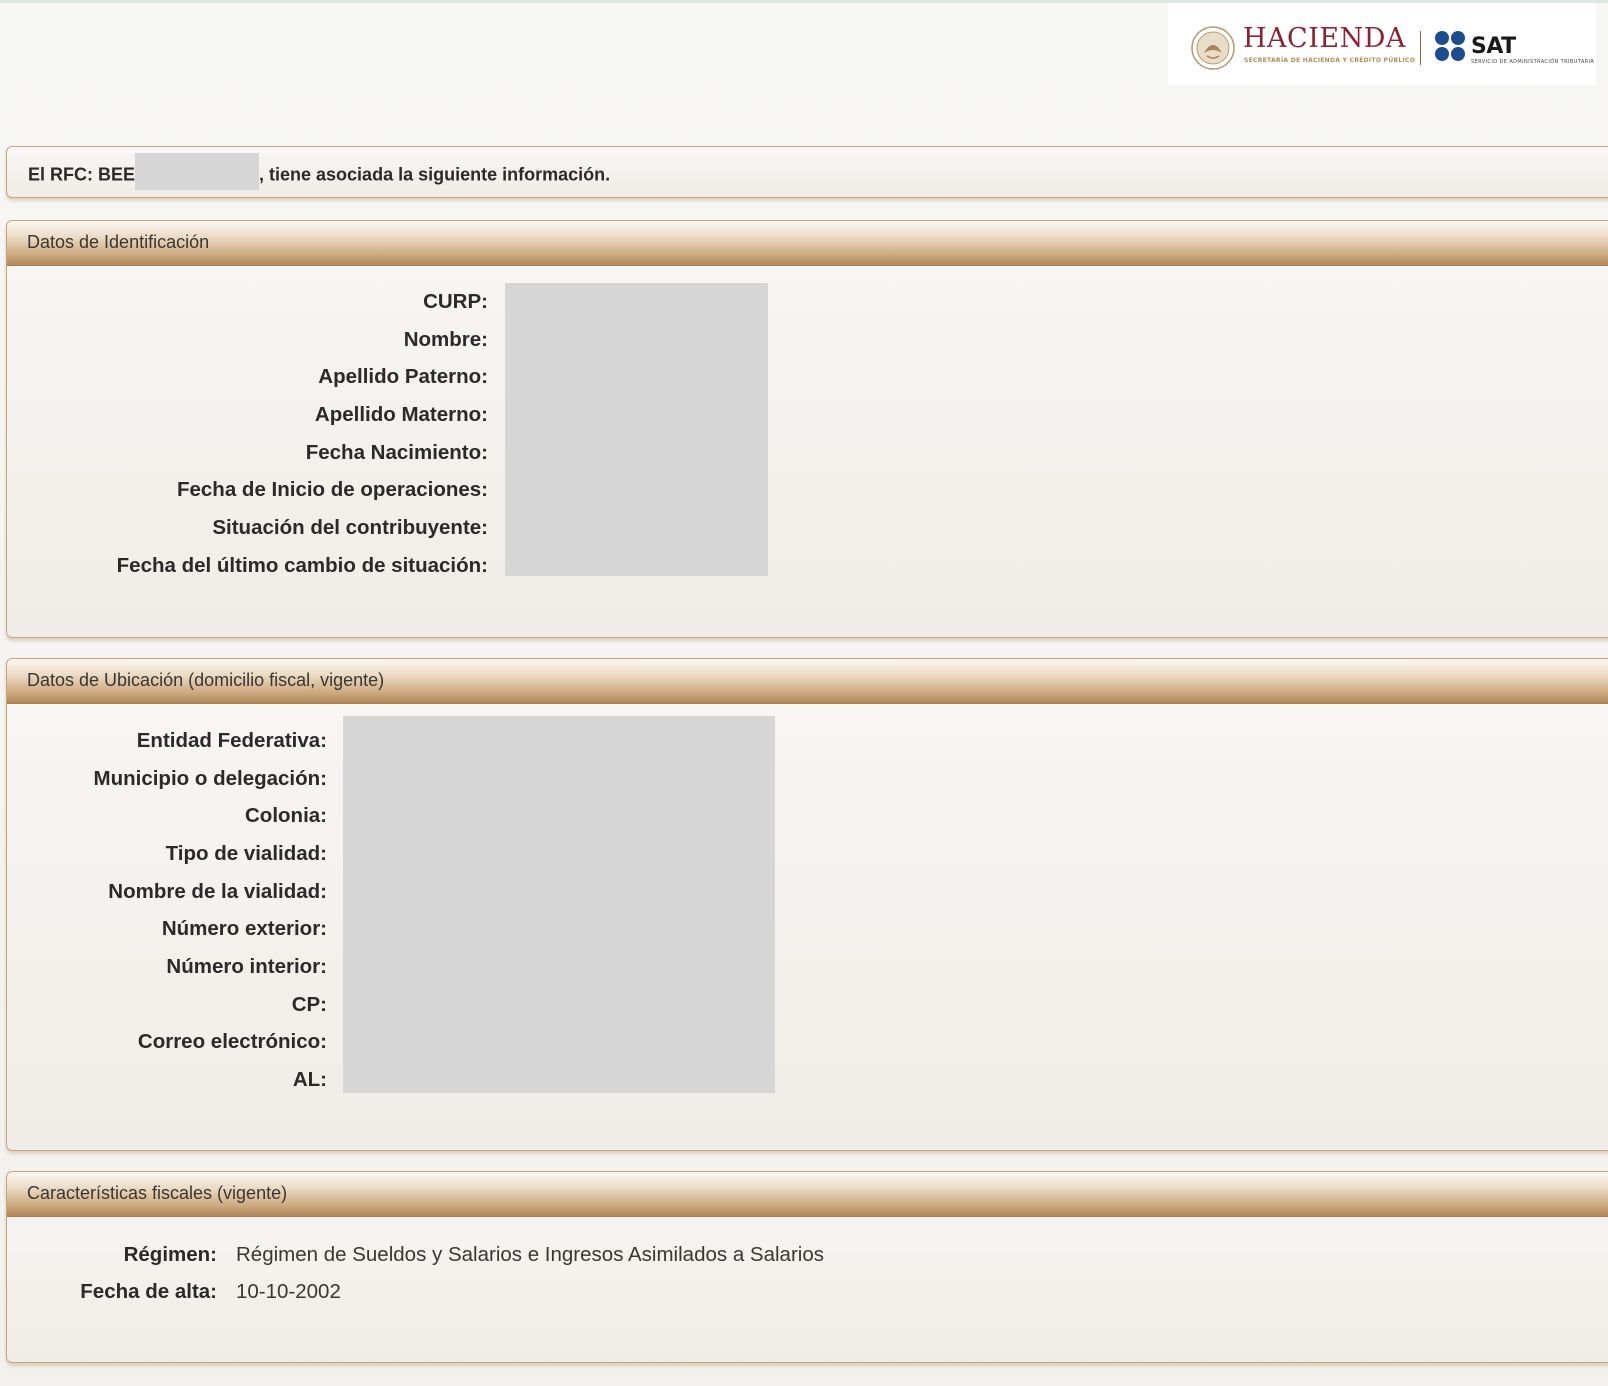 Image resolution: width=1608 pixels, height=1386 pixels. Describe the element at coordinates (197, 171) in the screenshot. I see `rfc-redaction` at that location.